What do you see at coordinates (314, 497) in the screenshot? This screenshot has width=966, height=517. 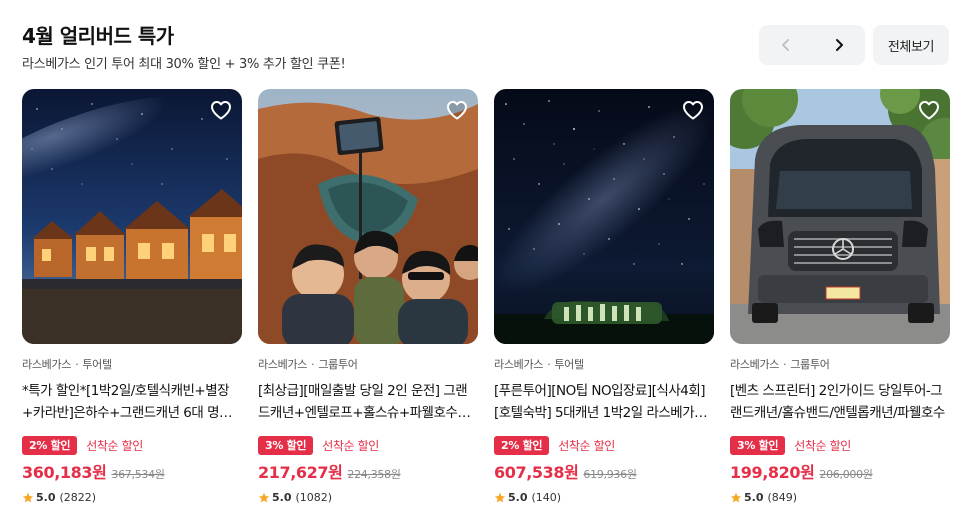 I see `review-count: (1082)` at bounding box center [314, 497].